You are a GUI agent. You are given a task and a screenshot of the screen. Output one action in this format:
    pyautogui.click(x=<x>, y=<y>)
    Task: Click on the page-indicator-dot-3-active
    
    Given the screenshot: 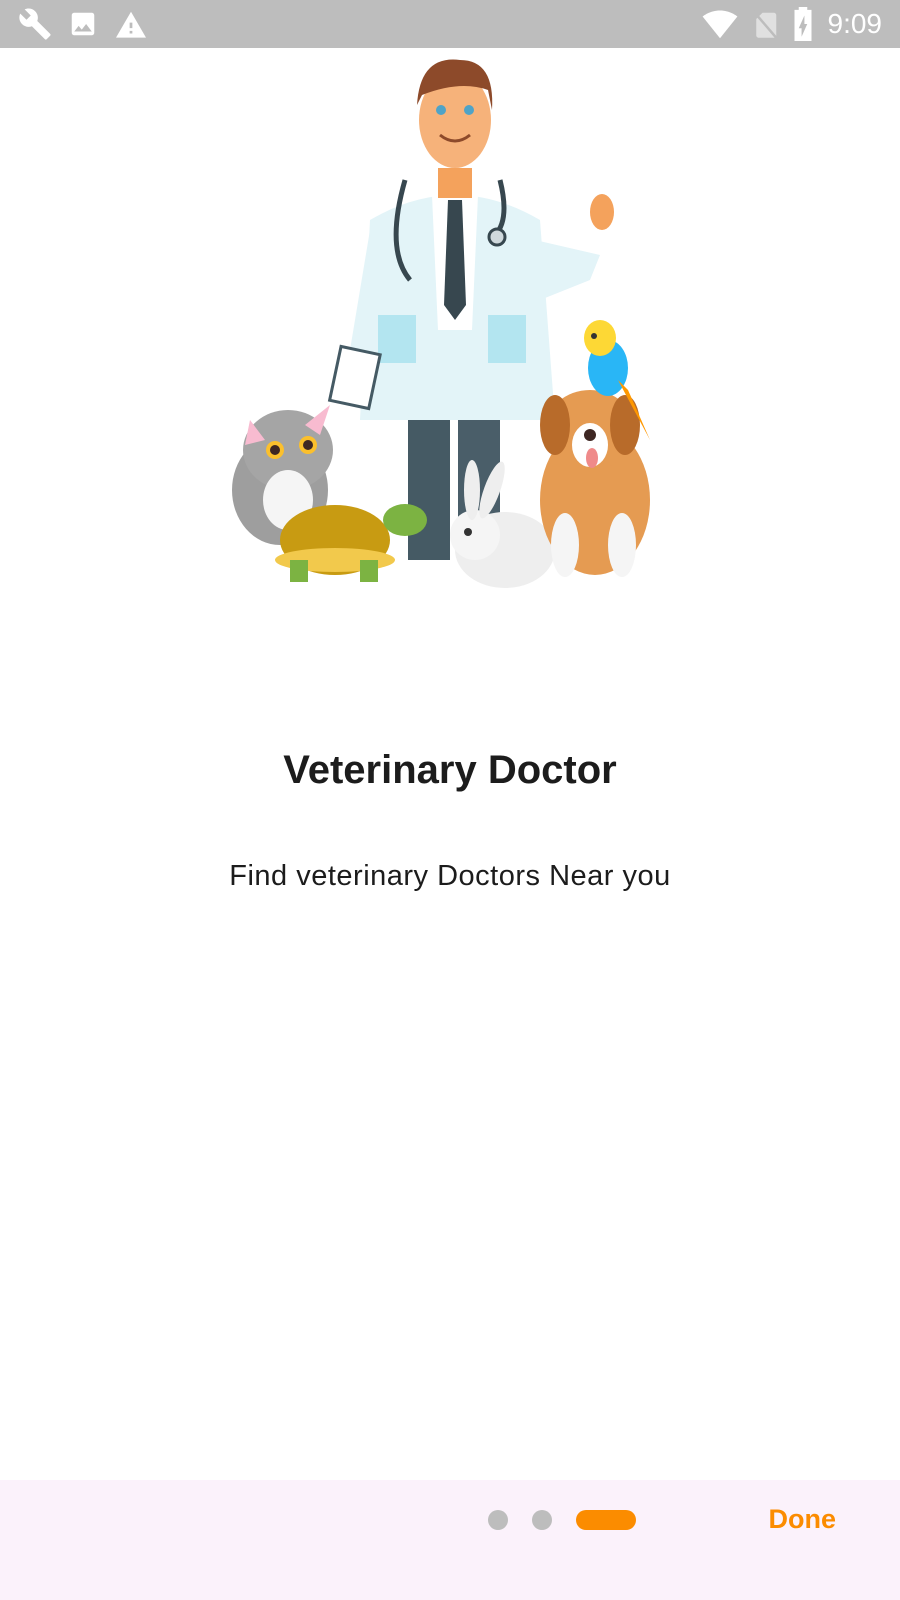 What is the action you would take?
    pyautogui.click(x=606, y=1520)
    